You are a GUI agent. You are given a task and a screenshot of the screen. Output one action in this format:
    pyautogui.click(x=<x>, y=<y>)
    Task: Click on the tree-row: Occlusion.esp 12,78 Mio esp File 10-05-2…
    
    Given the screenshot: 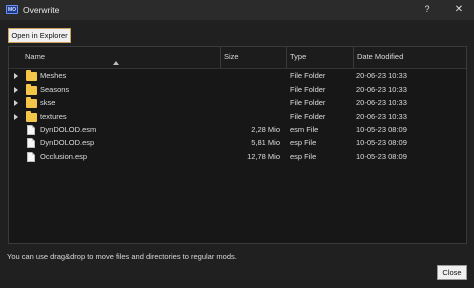 What is the action you would take?
    pyautogui.click(x=237, y=157)
    